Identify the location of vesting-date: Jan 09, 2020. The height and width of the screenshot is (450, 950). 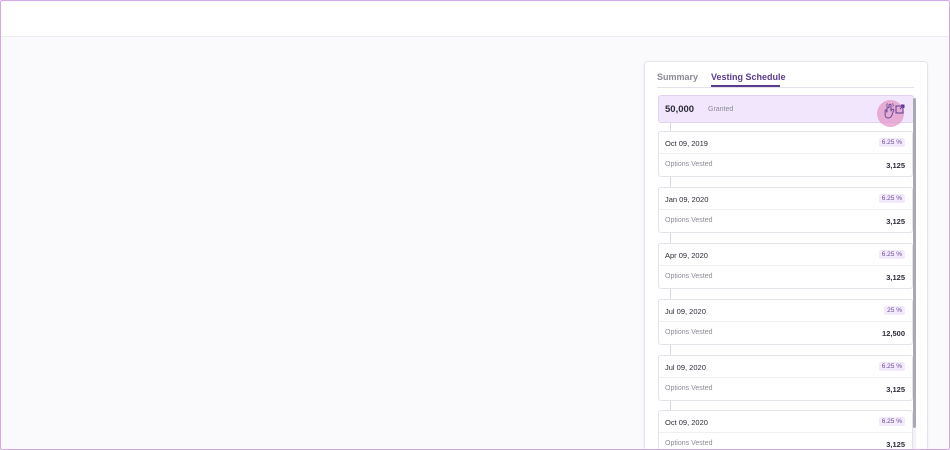
(687, 199).